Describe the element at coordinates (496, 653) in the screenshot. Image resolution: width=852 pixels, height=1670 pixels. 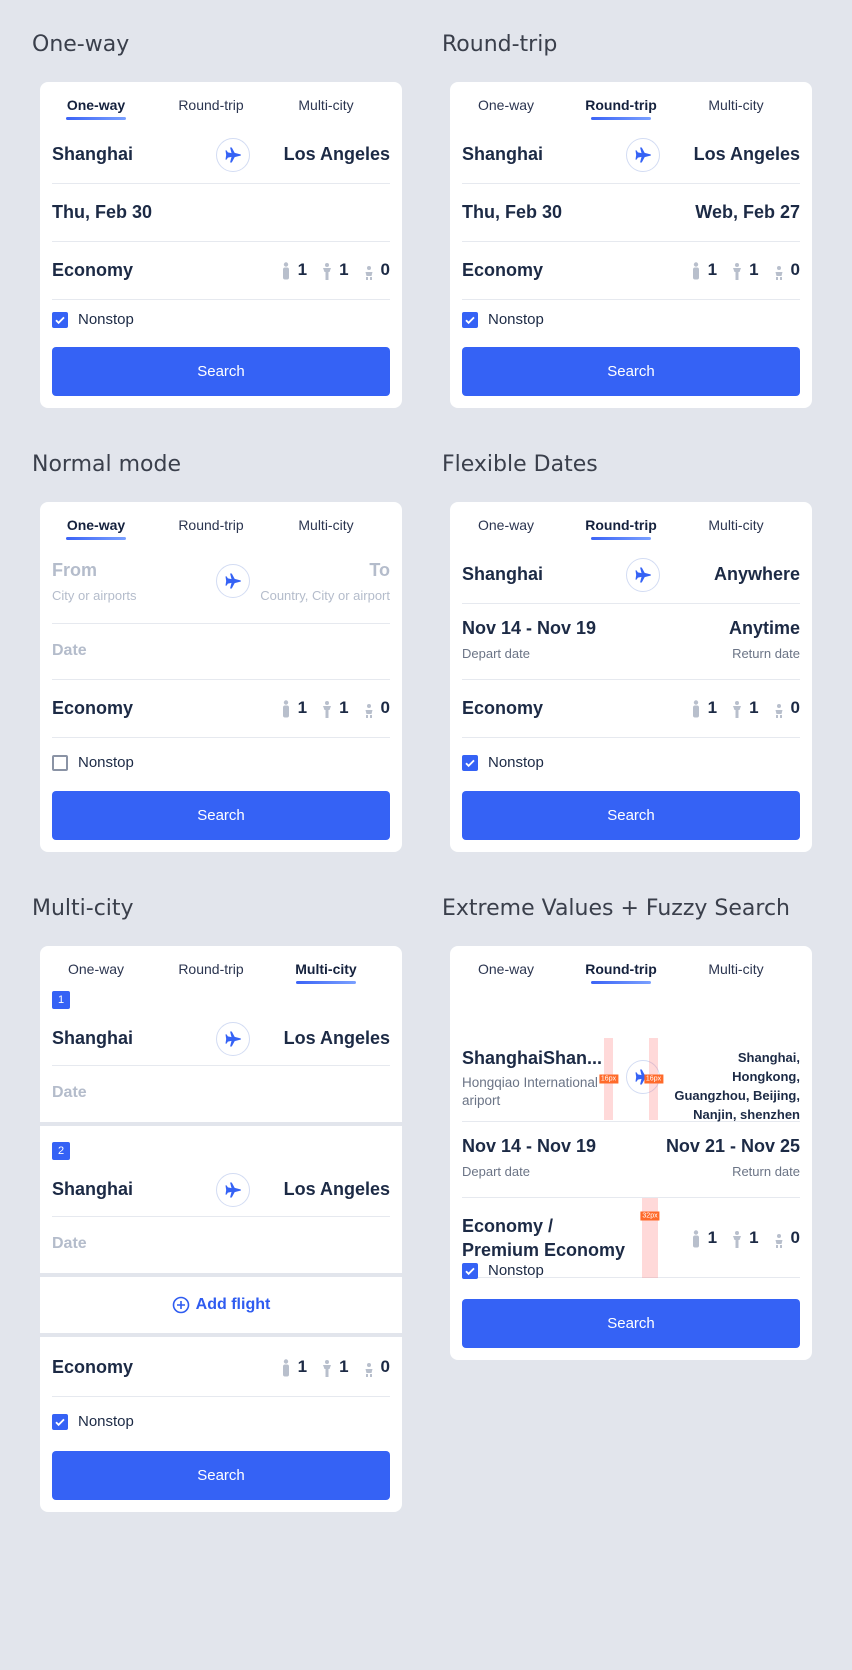
I see `depart-hint: Depart date` at that location.